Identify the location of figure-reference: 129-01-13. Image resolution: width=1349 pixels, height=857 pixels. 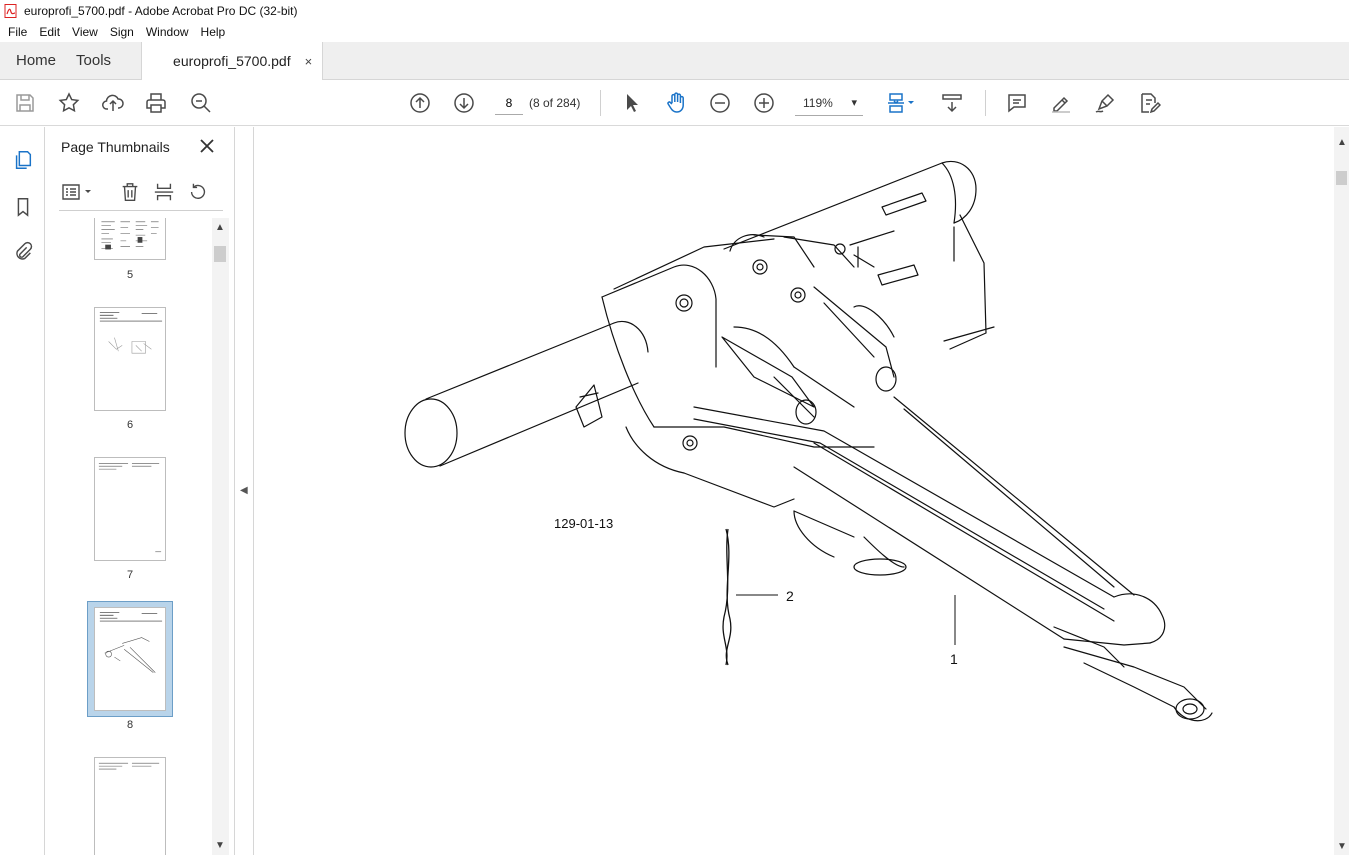
(584, 523).